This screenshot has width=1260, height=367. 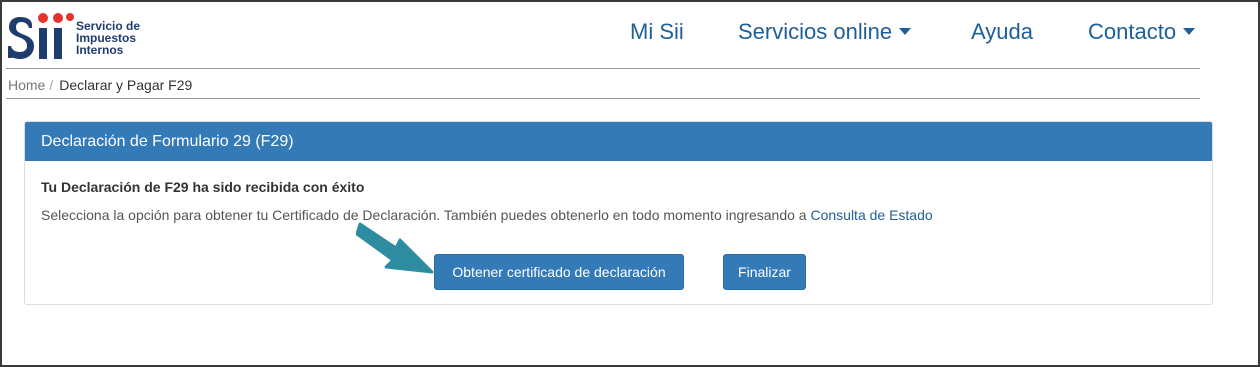 I want to click on breadcrumb: Home / Declarar y Pagar F29, so click(x=100, y=85).